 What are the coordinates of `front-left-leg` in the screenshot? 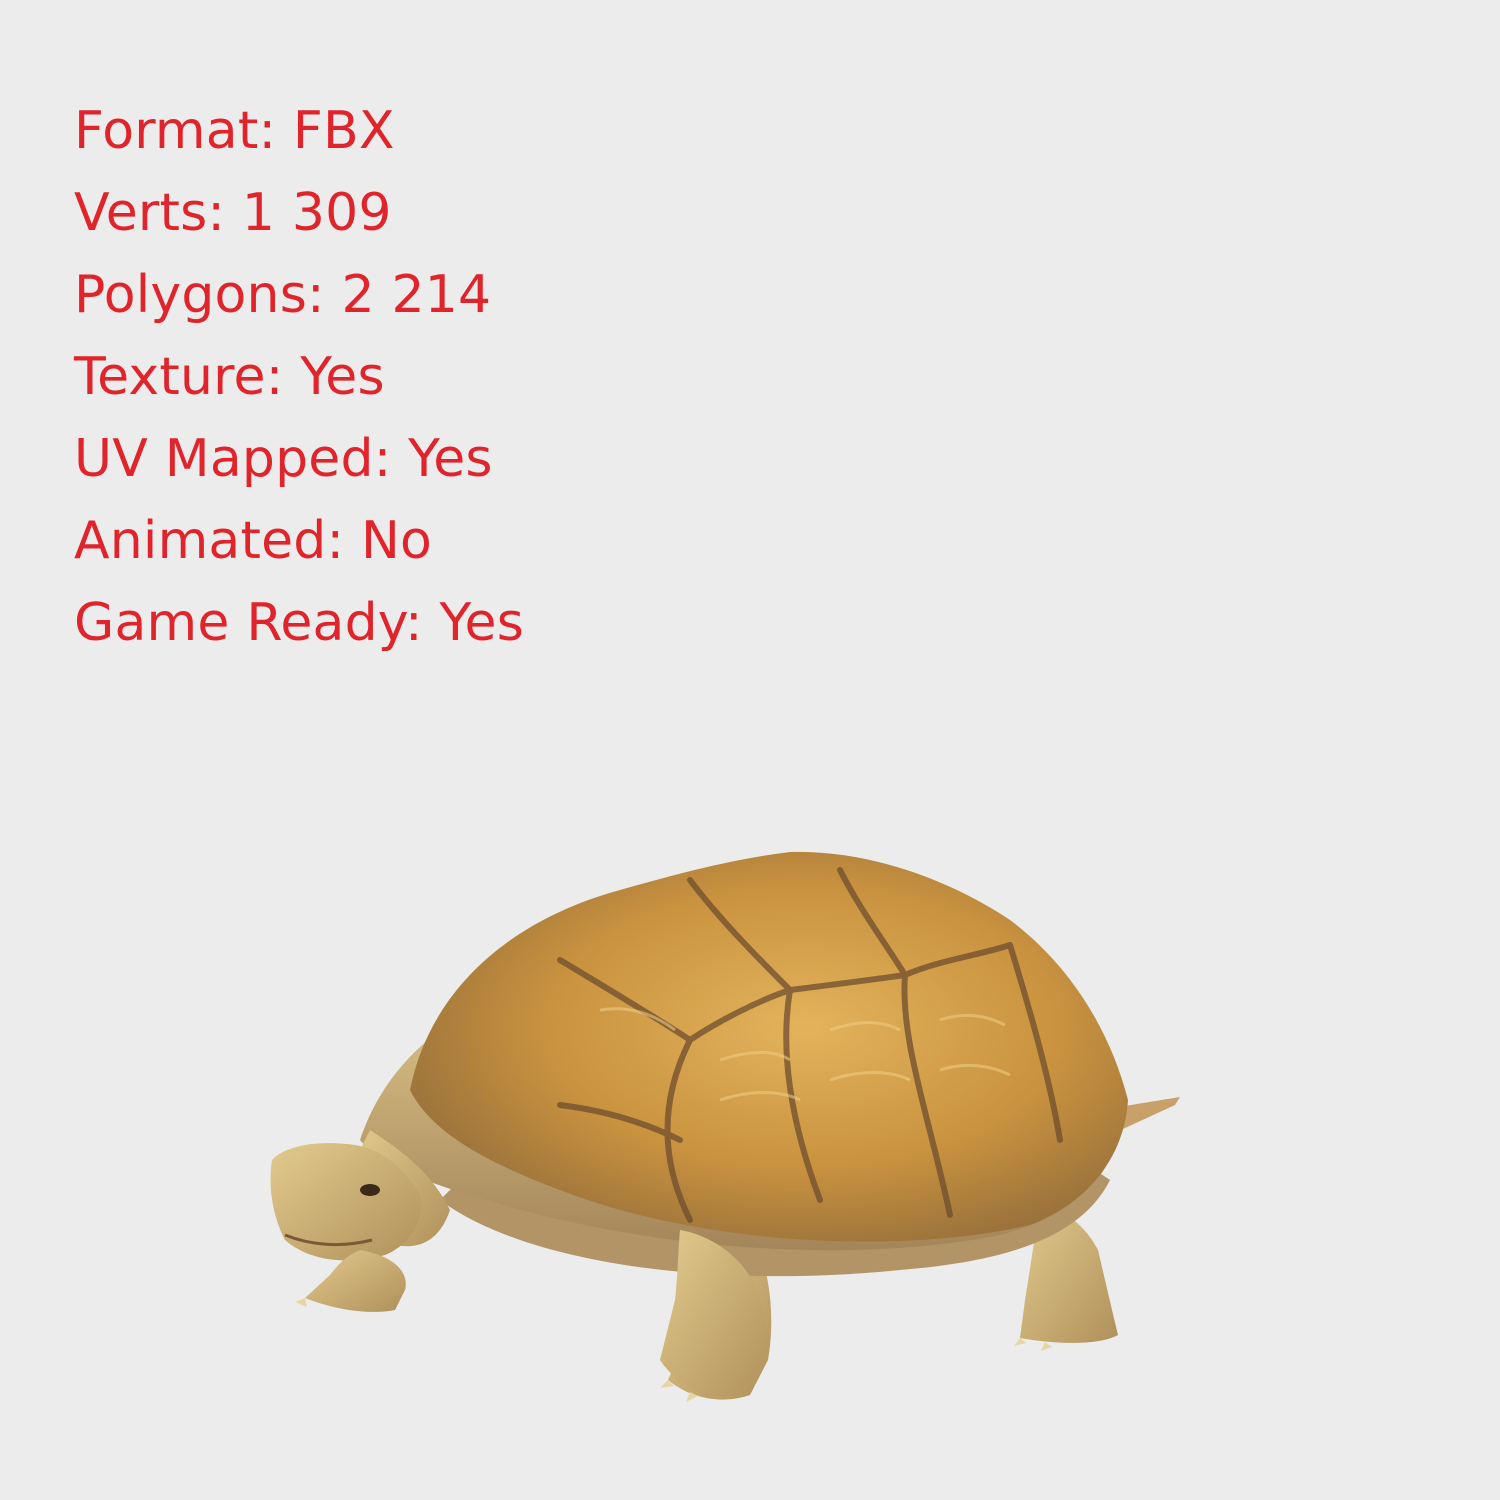 It's located at (355, 1281).